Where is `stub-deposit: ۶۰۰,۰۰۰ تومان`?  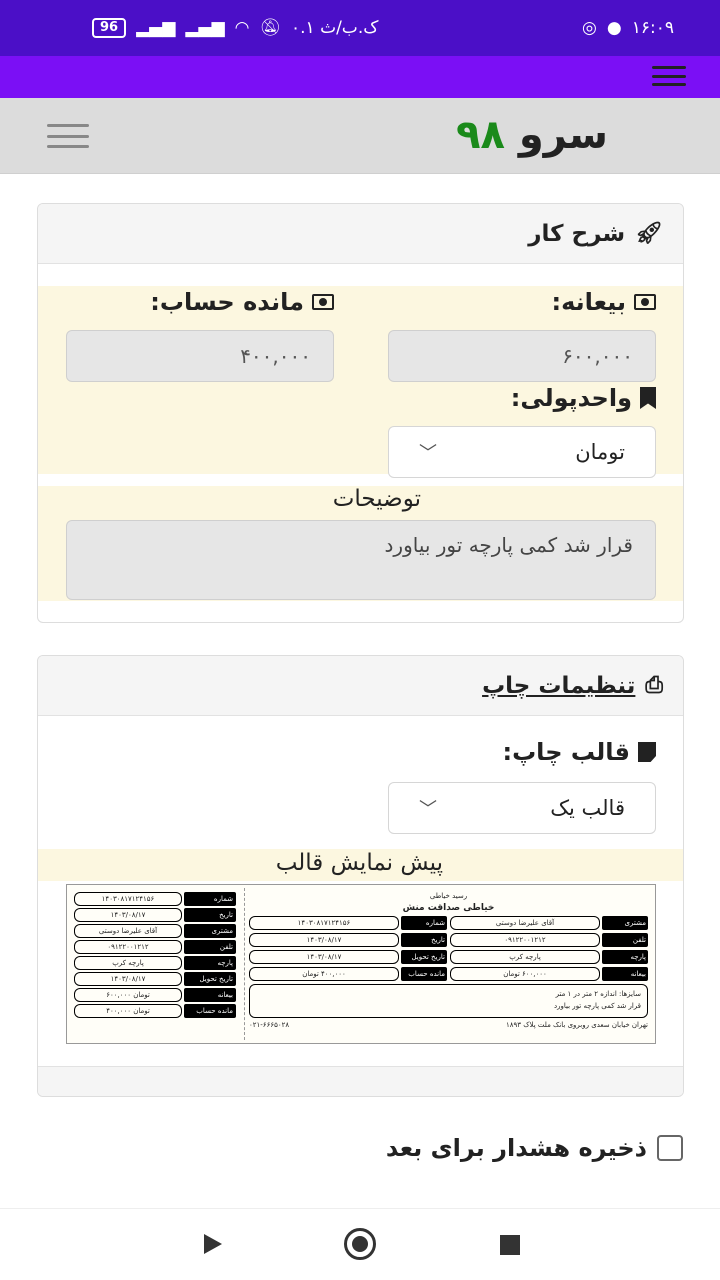
stub-deposit: ۶۰۰,۰۰۰ تومان is located at coordinates (128, 995).